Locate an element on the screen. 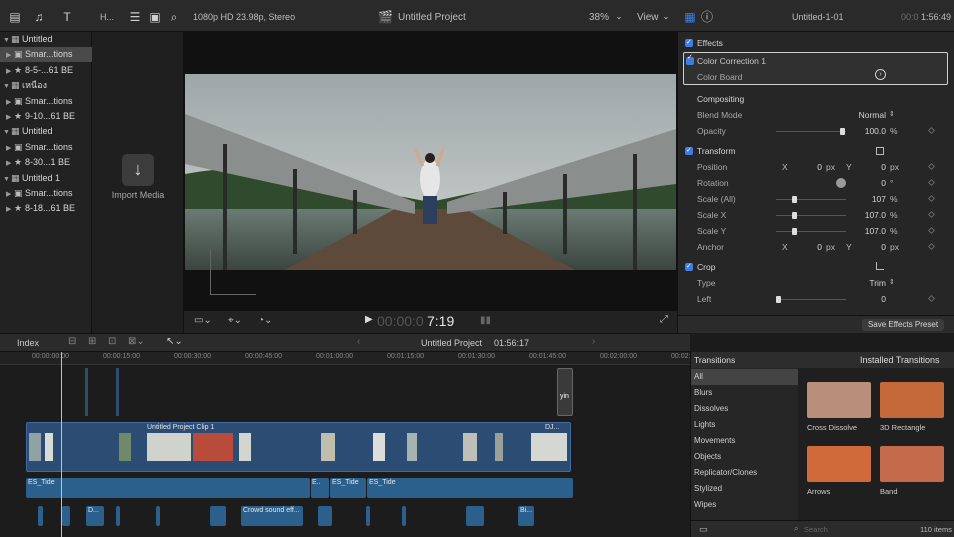  view-menu: View is located at coordinates (648, 17).